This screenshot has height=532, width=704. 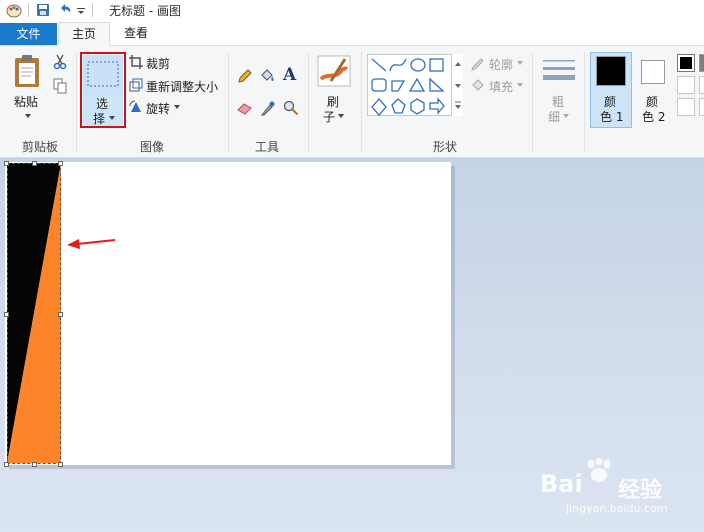 I want to click on paw-logo-icon, so click(x=599, y=470).